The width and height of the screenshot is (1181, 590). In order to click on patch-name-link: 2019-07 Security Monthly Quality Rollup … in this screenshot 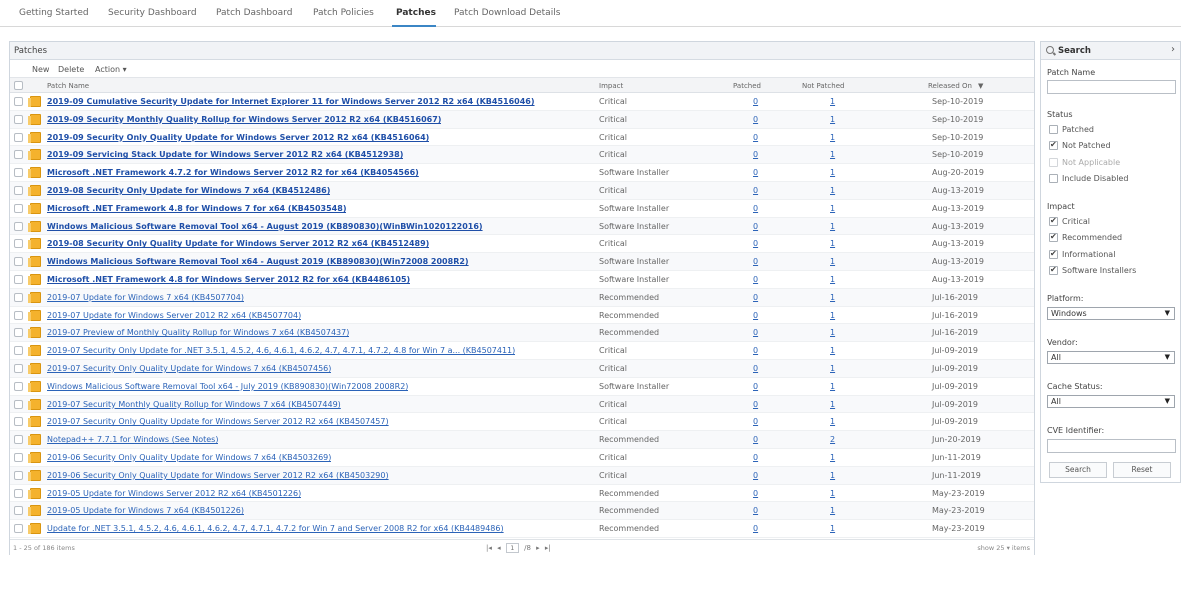, I will do `click(194, 404)`.